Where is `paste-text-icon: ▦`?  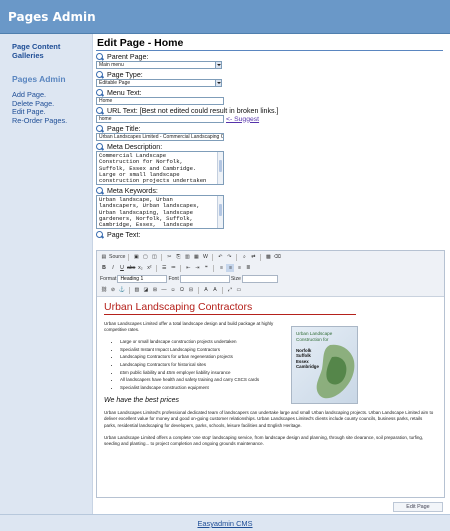 paste-text-icon: ▦ is located at coordinates (196, 257).